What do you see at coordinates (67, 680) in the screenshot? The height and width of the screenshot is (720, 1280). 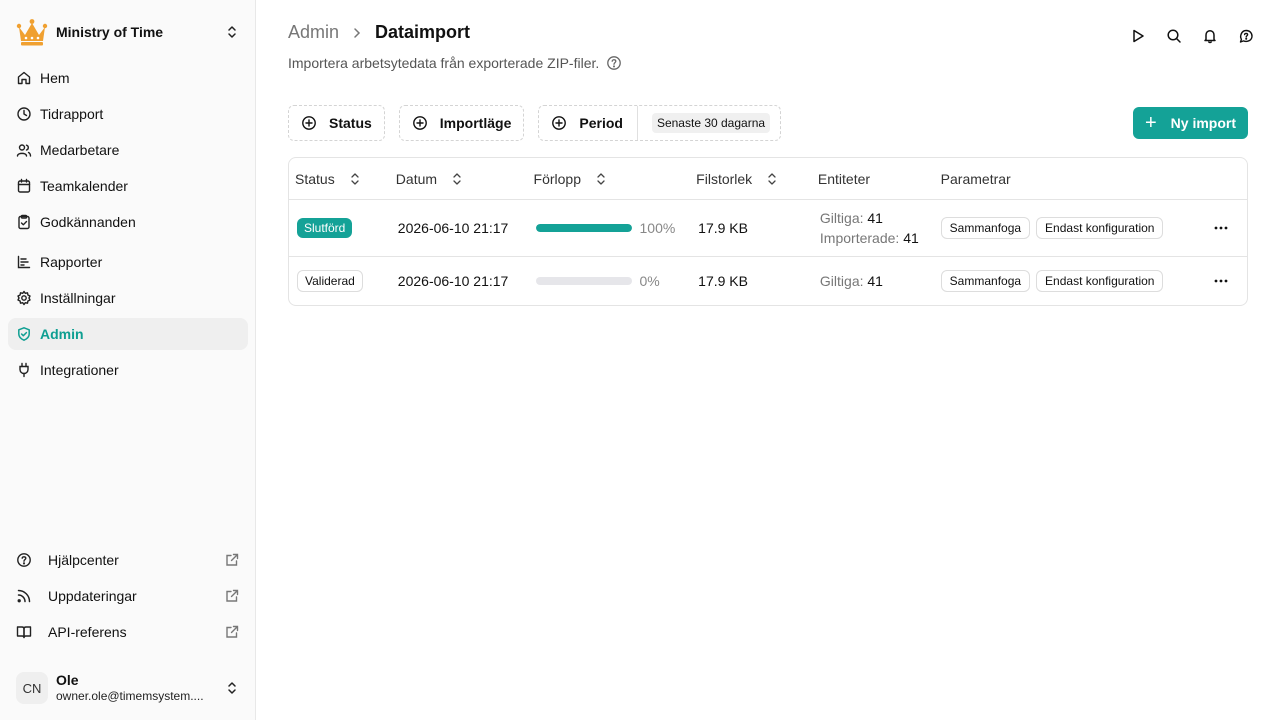 I see `user-name: Ole` at bounding box center [67, 680].